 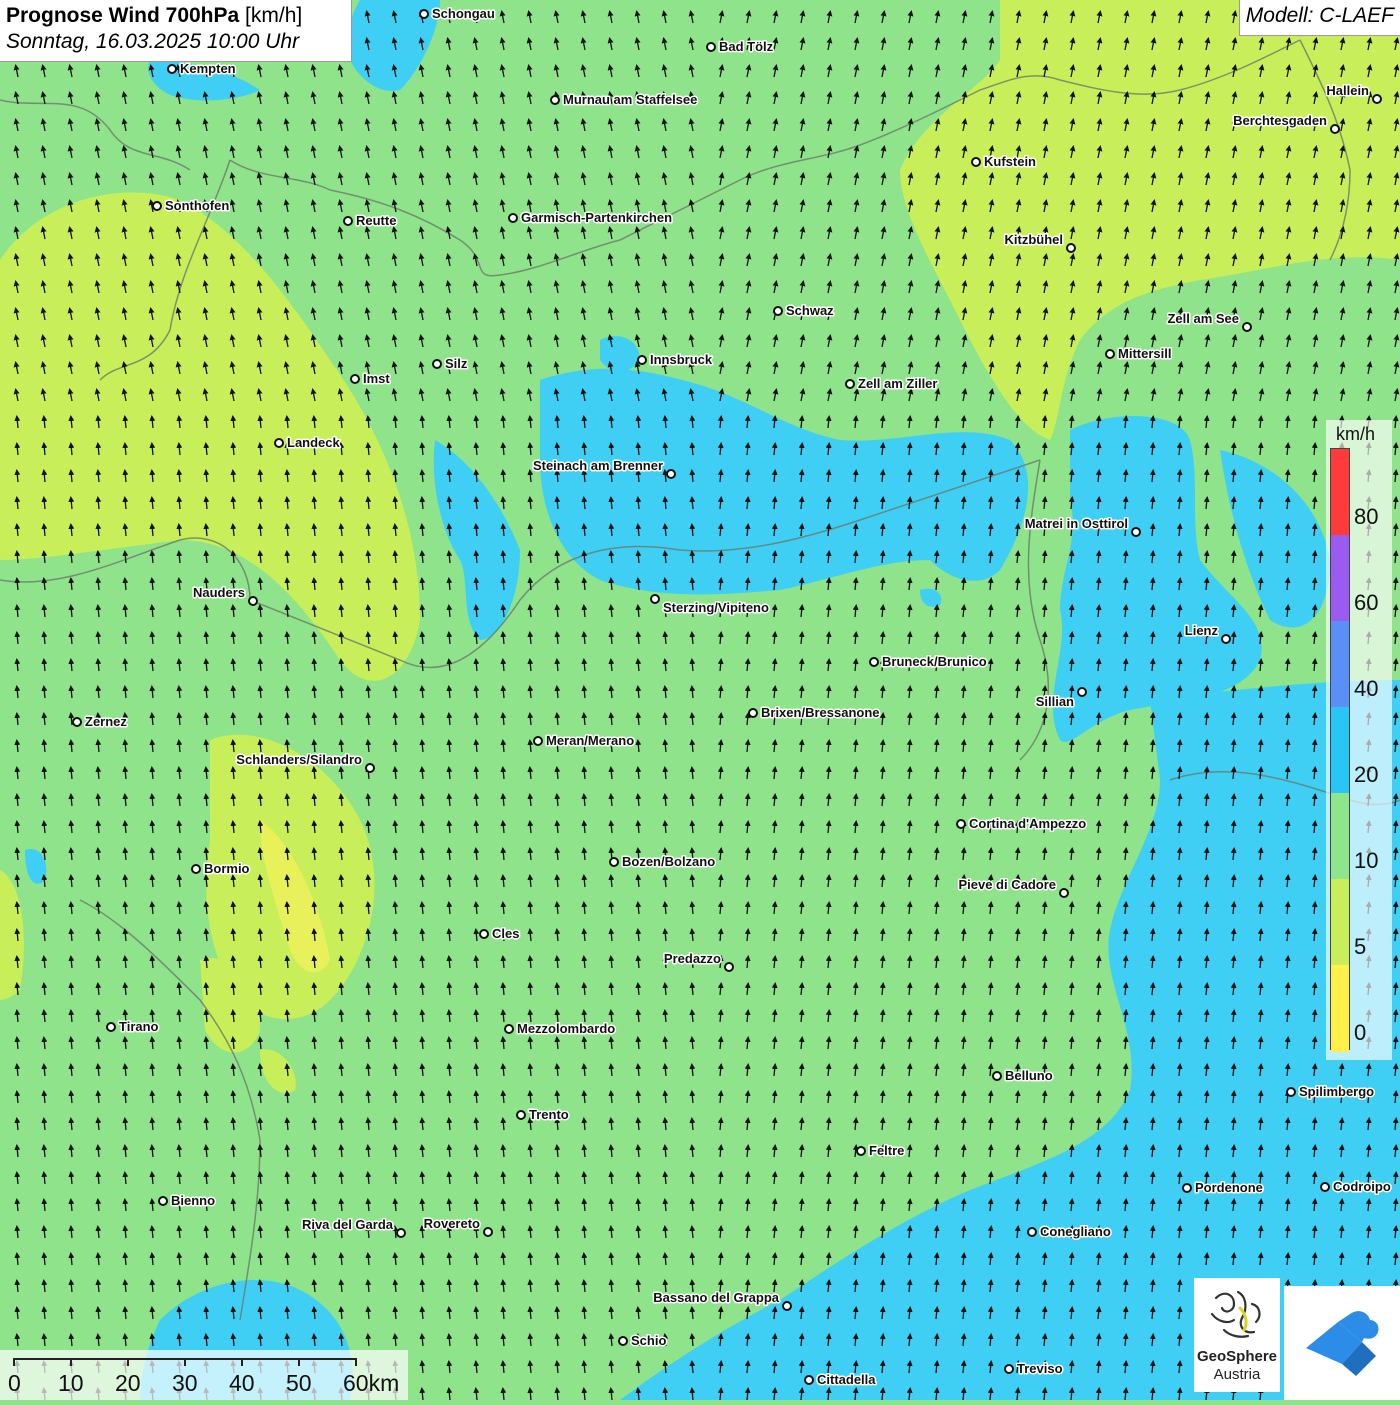 I want to click on scale-label: 50, so click(x=299, y=1383).